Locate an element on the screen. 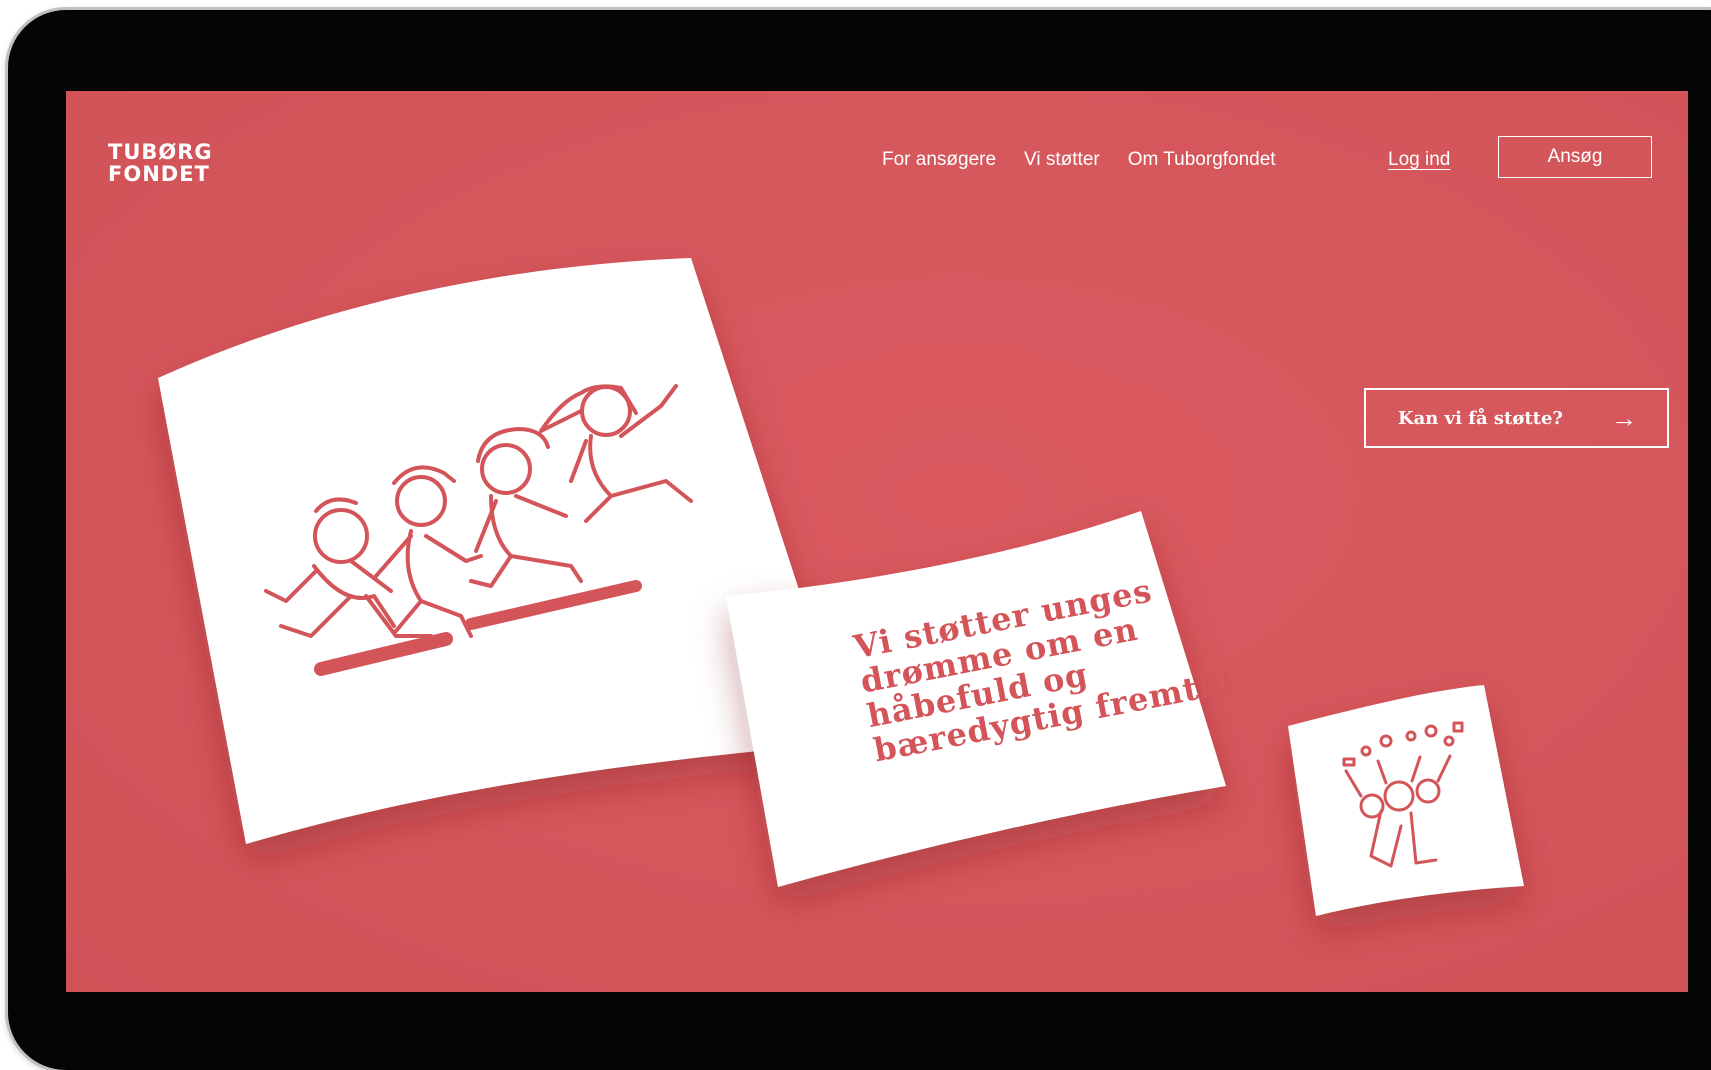  tuborgfondet-logo: TUBØRG FONDET is located at coordinates (163, 166).